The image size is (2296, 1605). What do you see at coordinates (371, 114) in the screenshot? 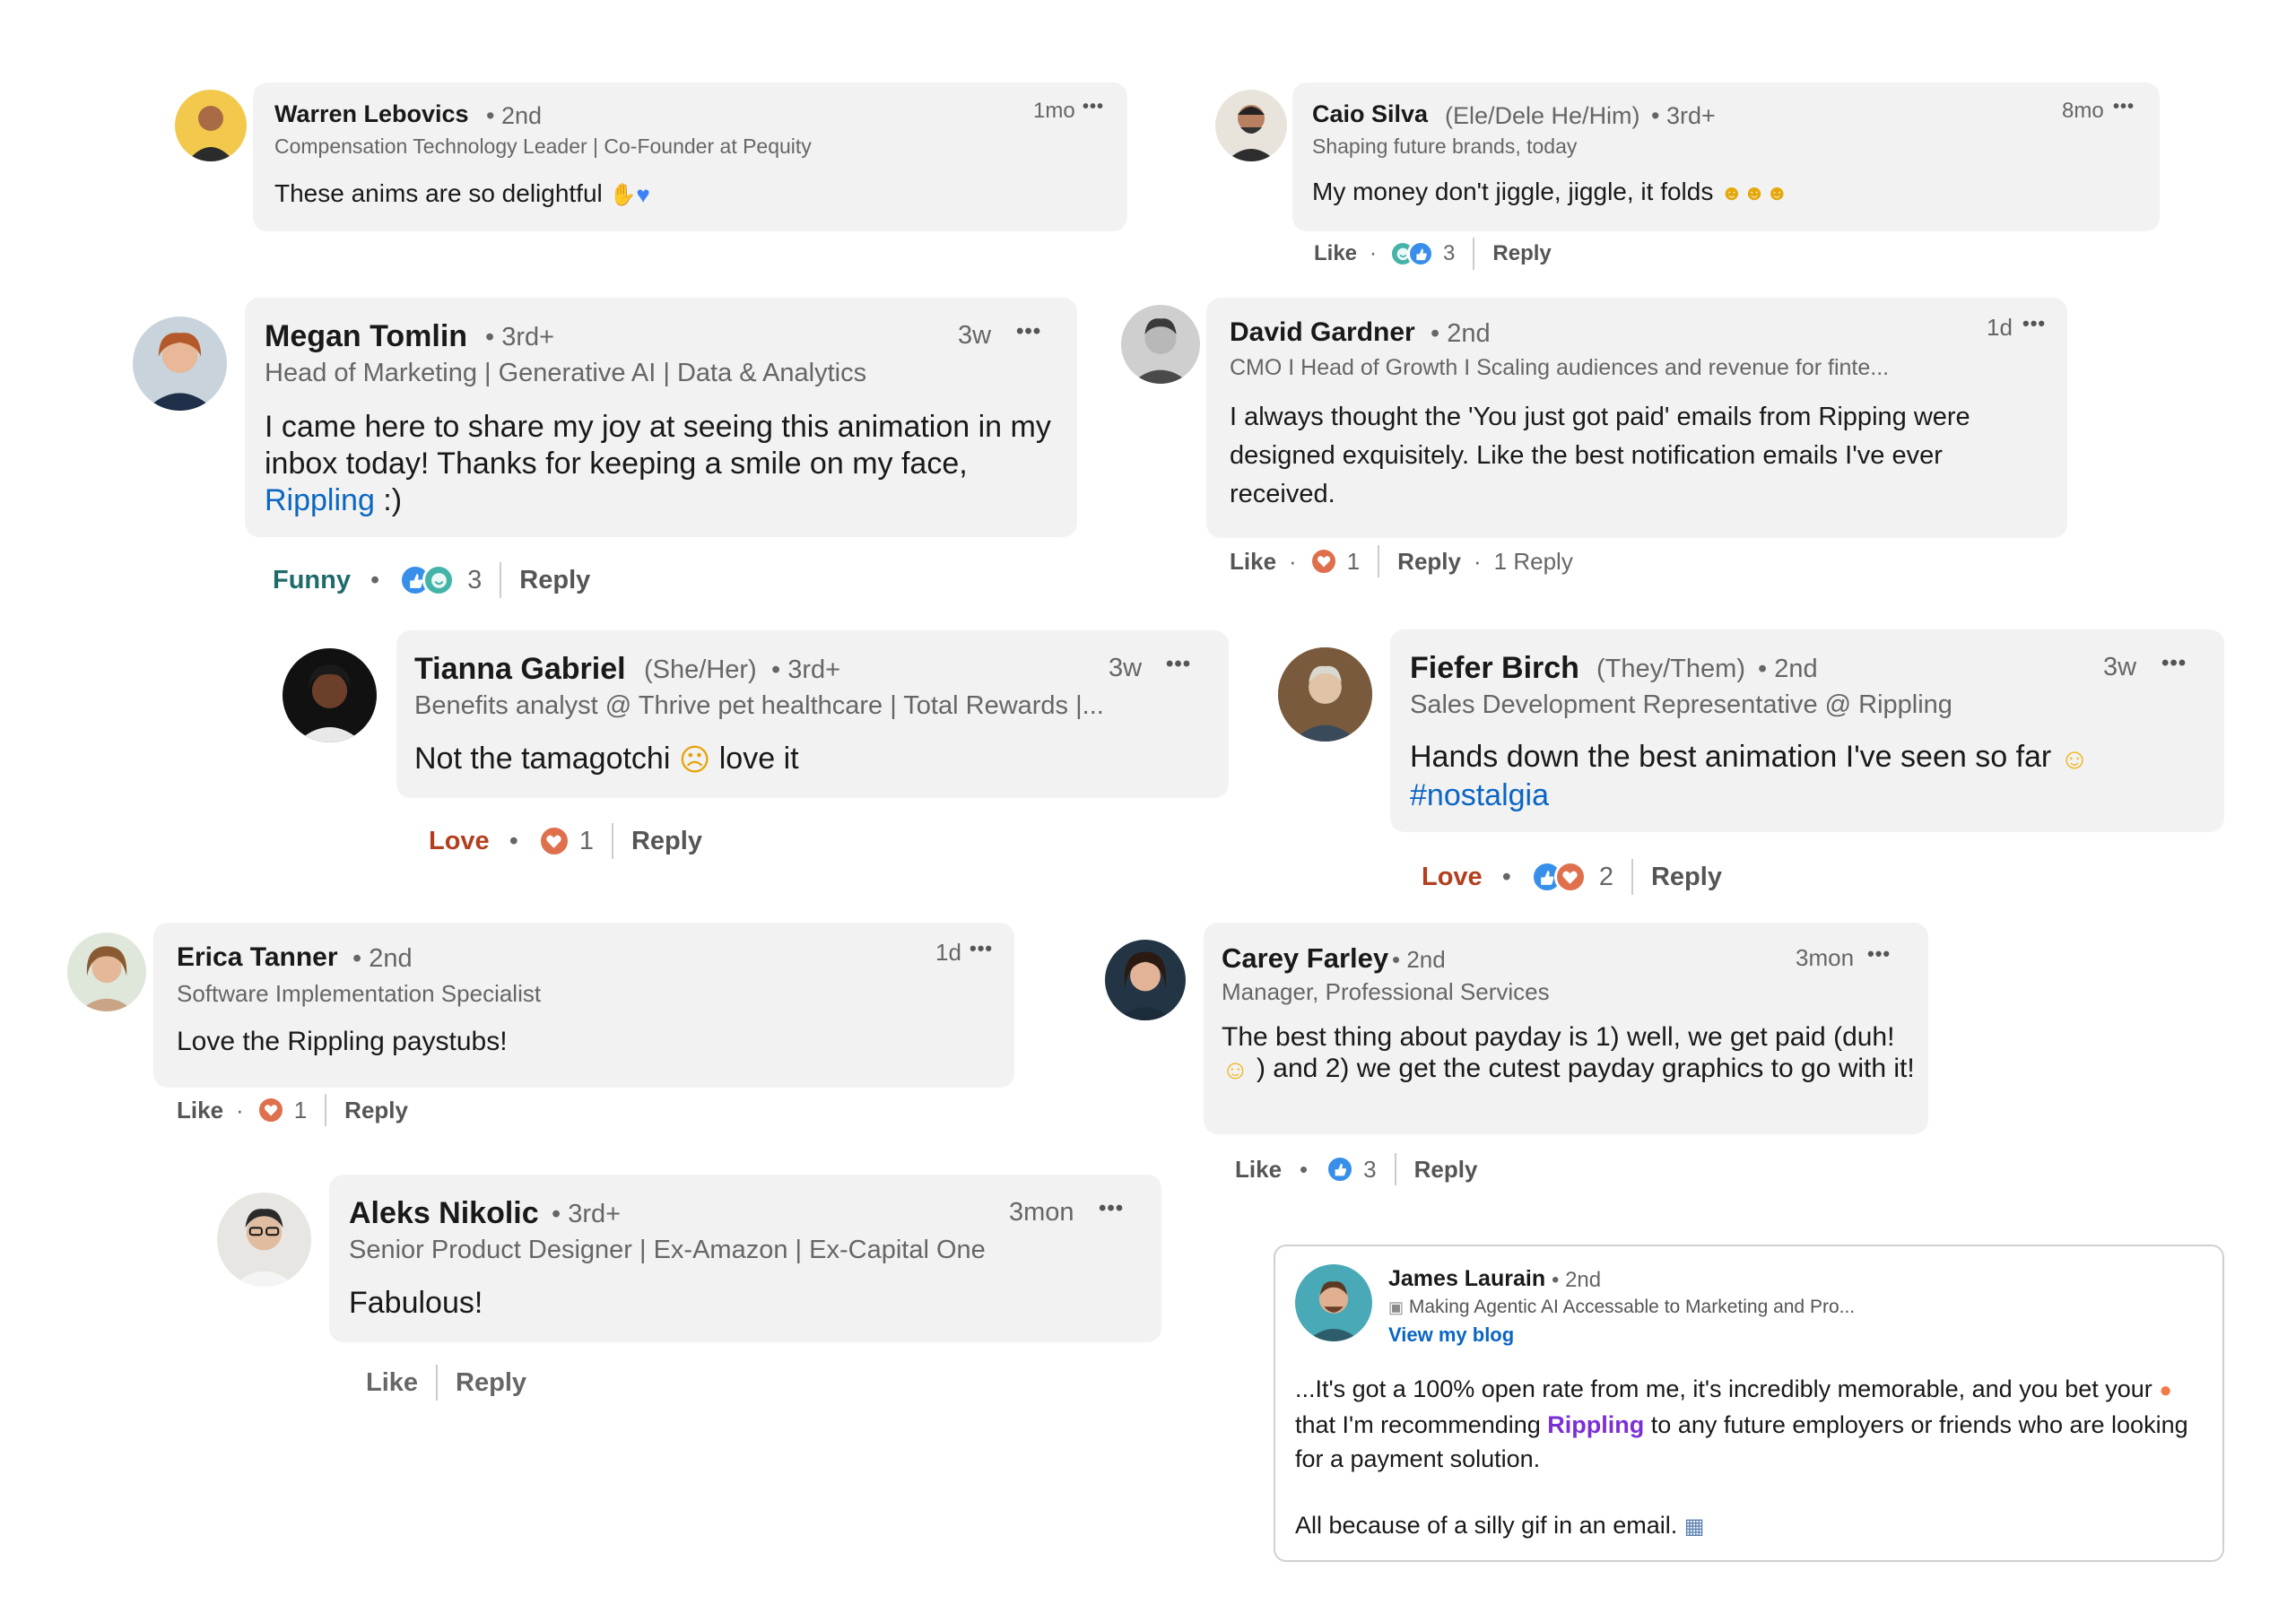
I see `author-name: Warren Lebovics` at bounding box center [371, 114].